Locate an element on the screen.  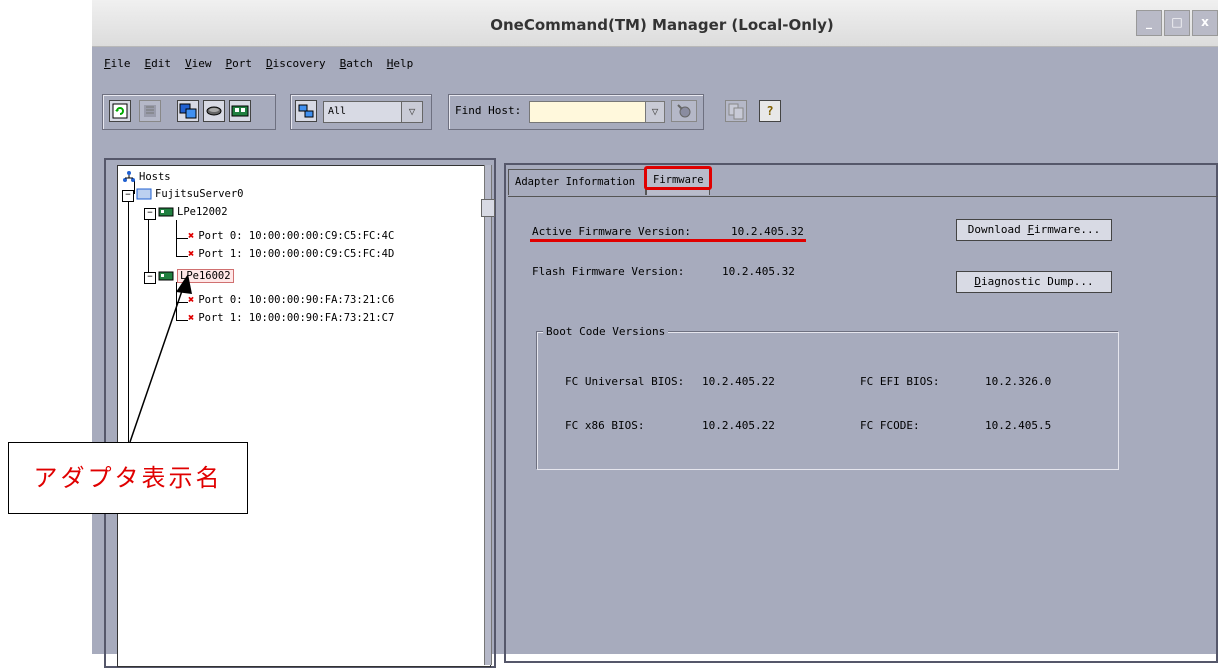
annotation-overlay is located at coordinates (160, 358).